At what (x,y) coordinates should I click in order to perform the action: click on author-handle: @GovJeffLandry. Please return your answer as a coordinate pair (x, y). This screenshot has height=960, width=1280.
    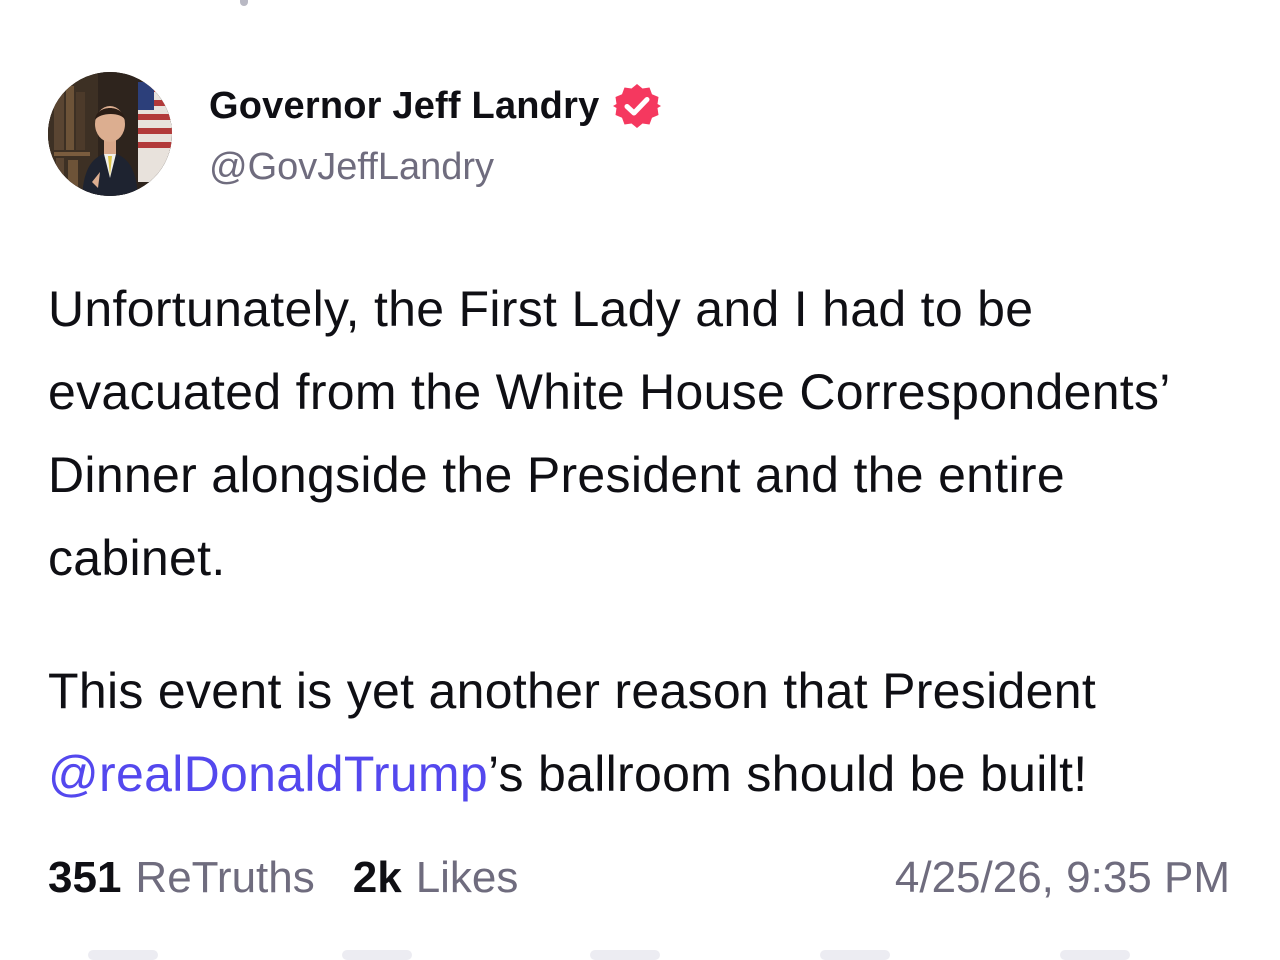
    Looking at the image, I should click on (351, 167).